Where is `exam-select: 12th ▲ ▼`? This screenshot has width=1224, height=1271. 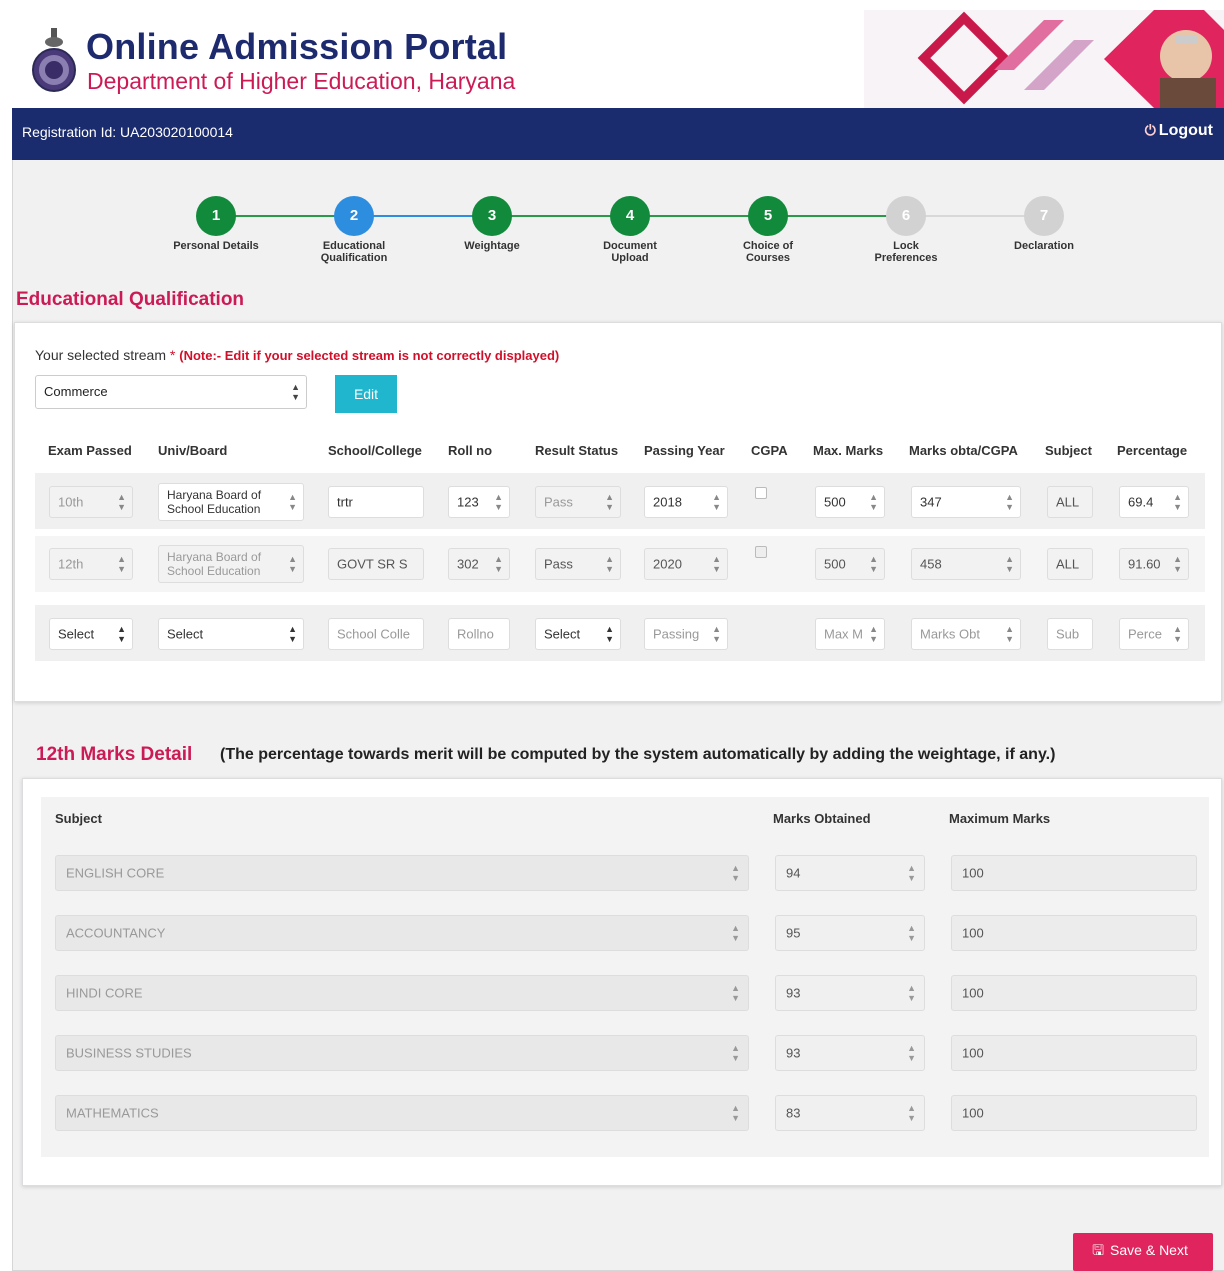 exam-select: 12th ▲ ▼ is located at coordinates (91, 564).